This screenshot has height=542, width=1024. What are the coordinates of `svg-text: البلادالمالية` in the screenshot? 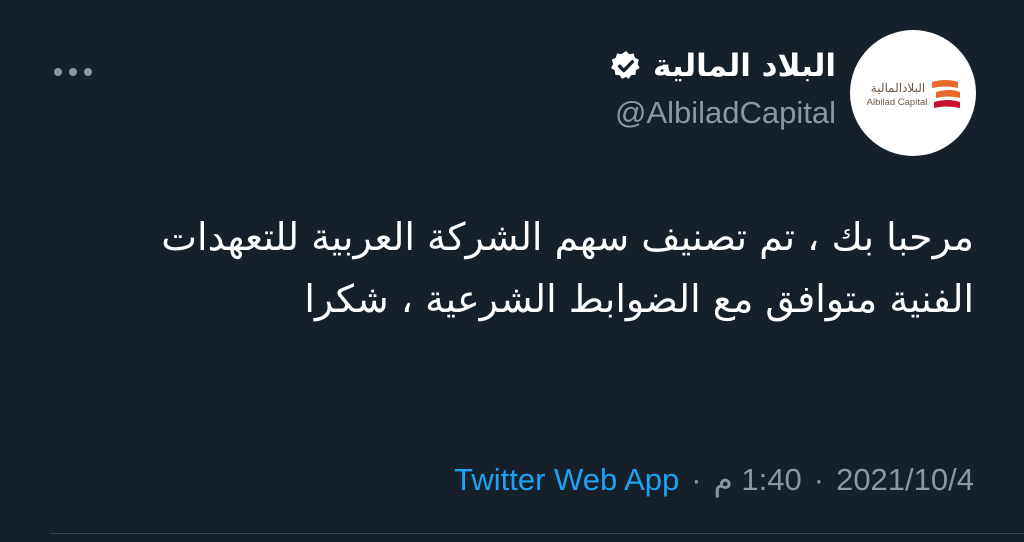 It's located at (898, 88).